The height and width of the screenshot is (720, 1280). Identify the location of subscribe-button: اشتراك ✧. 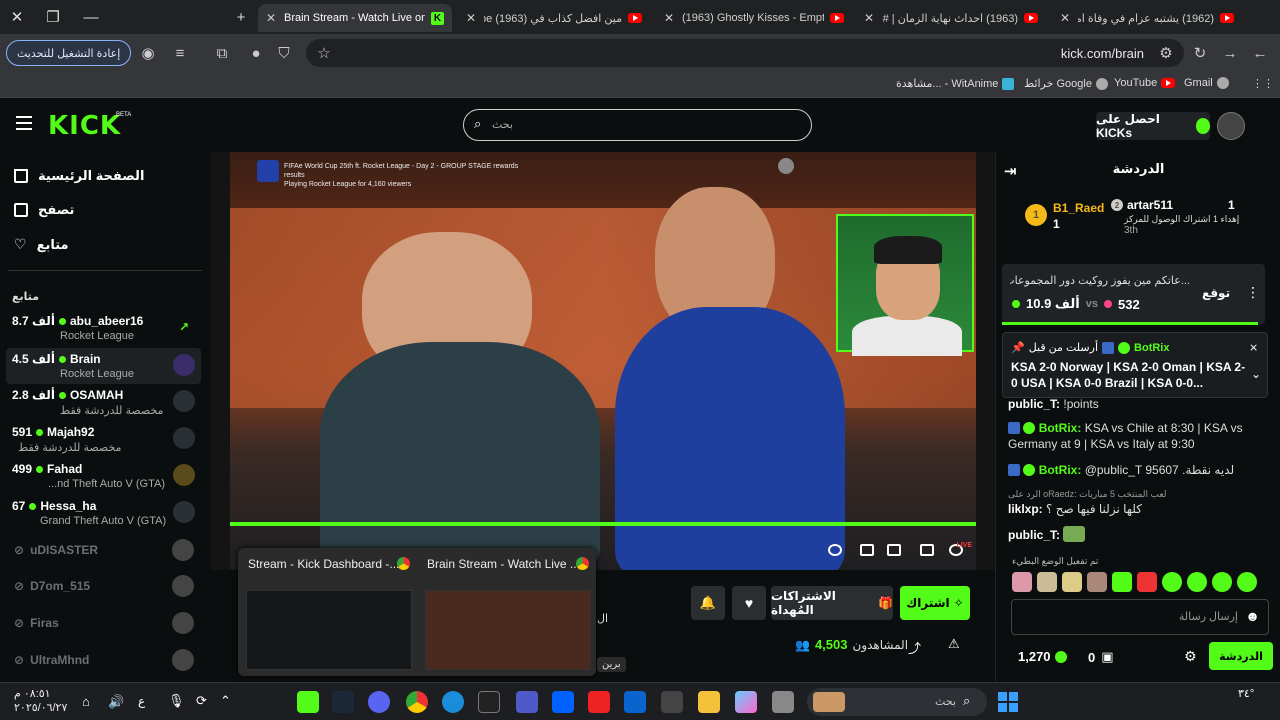
(935, 603).